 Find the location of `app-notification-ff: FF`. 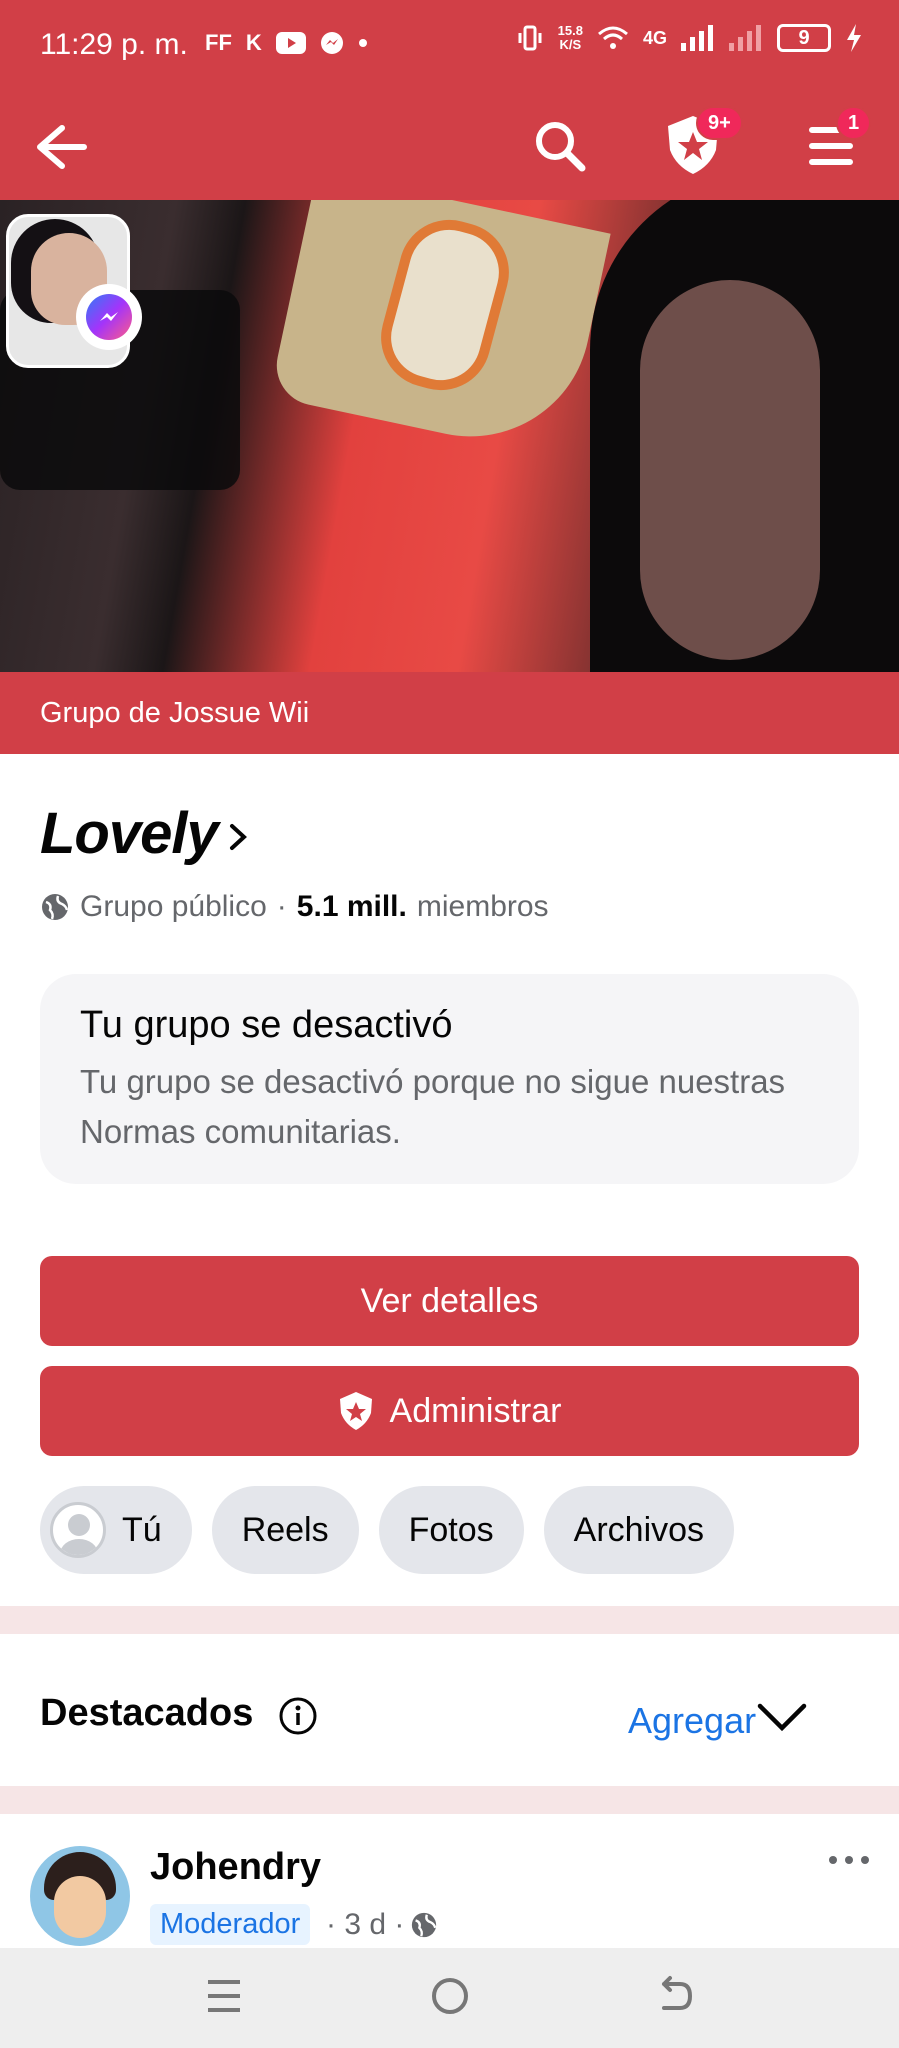

app-notification-ff: FF is located at coordinates (218, 42).